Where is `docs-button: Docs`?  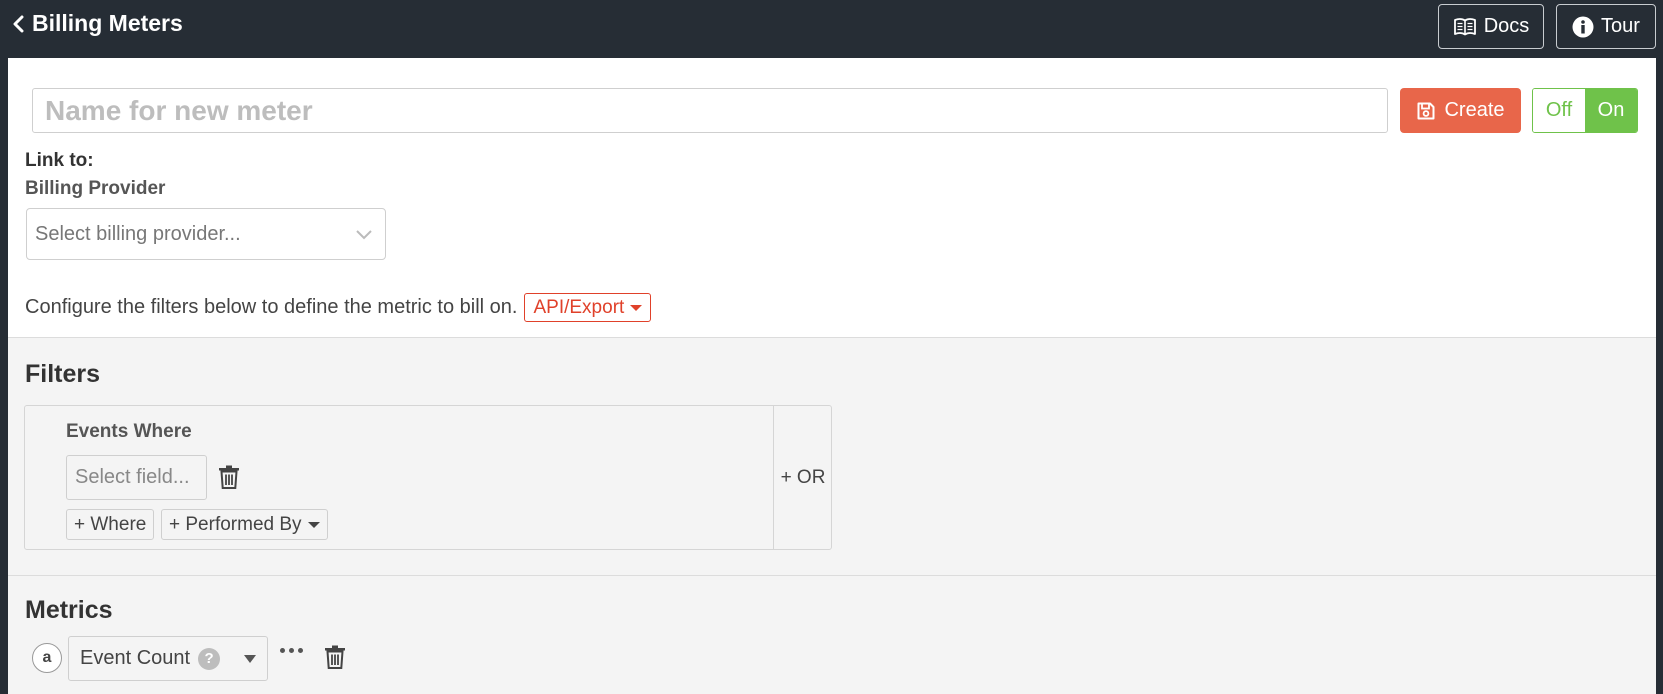 docs-button: Docs is located at coordinates (1491, 26).